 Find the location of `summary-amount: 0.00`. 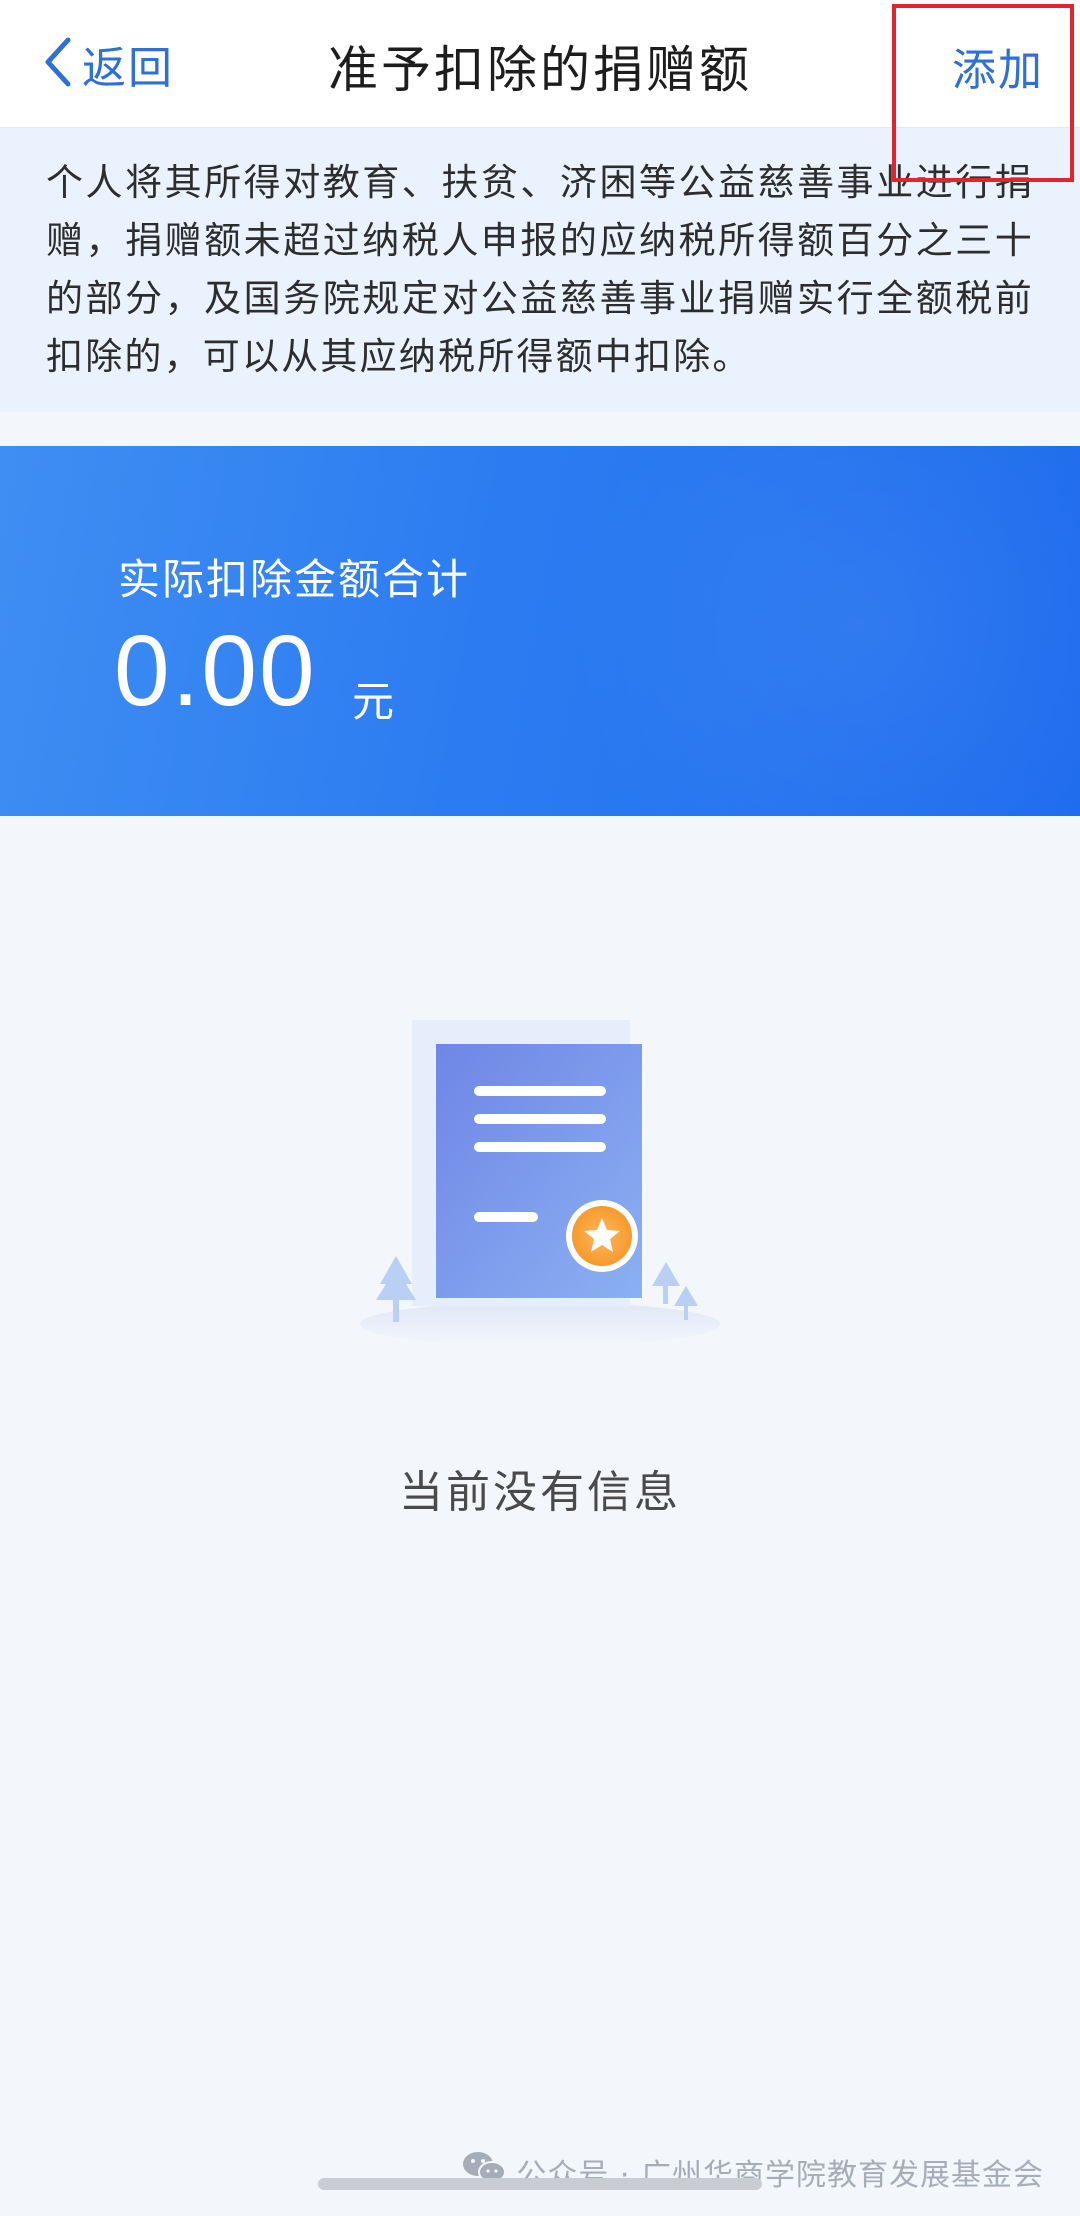

summary-amount: 0.00 is located at coordinates (215, 671).